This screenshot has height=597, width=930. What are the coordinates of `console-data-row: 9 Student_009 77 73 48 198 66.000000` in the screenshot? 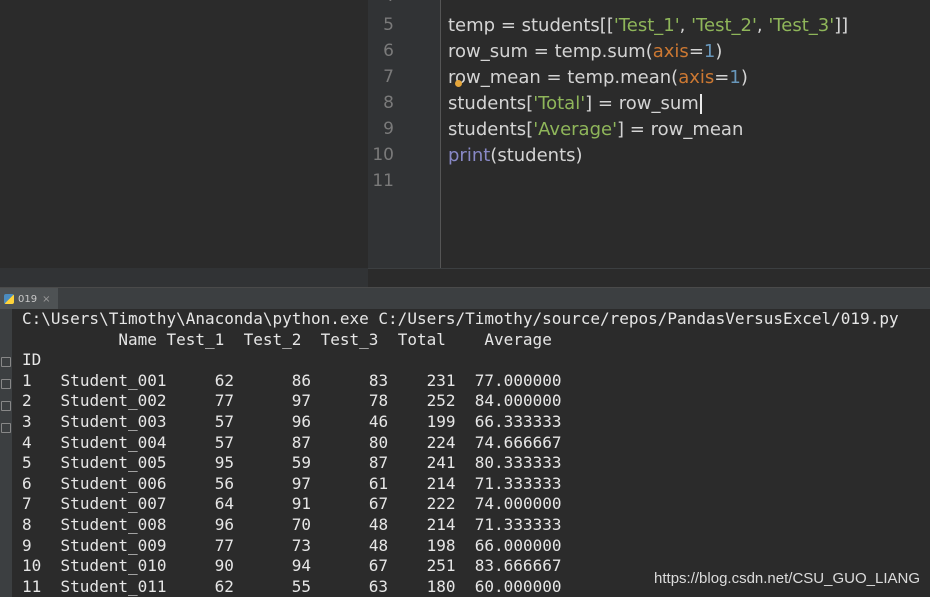 It's located at (291, 546).